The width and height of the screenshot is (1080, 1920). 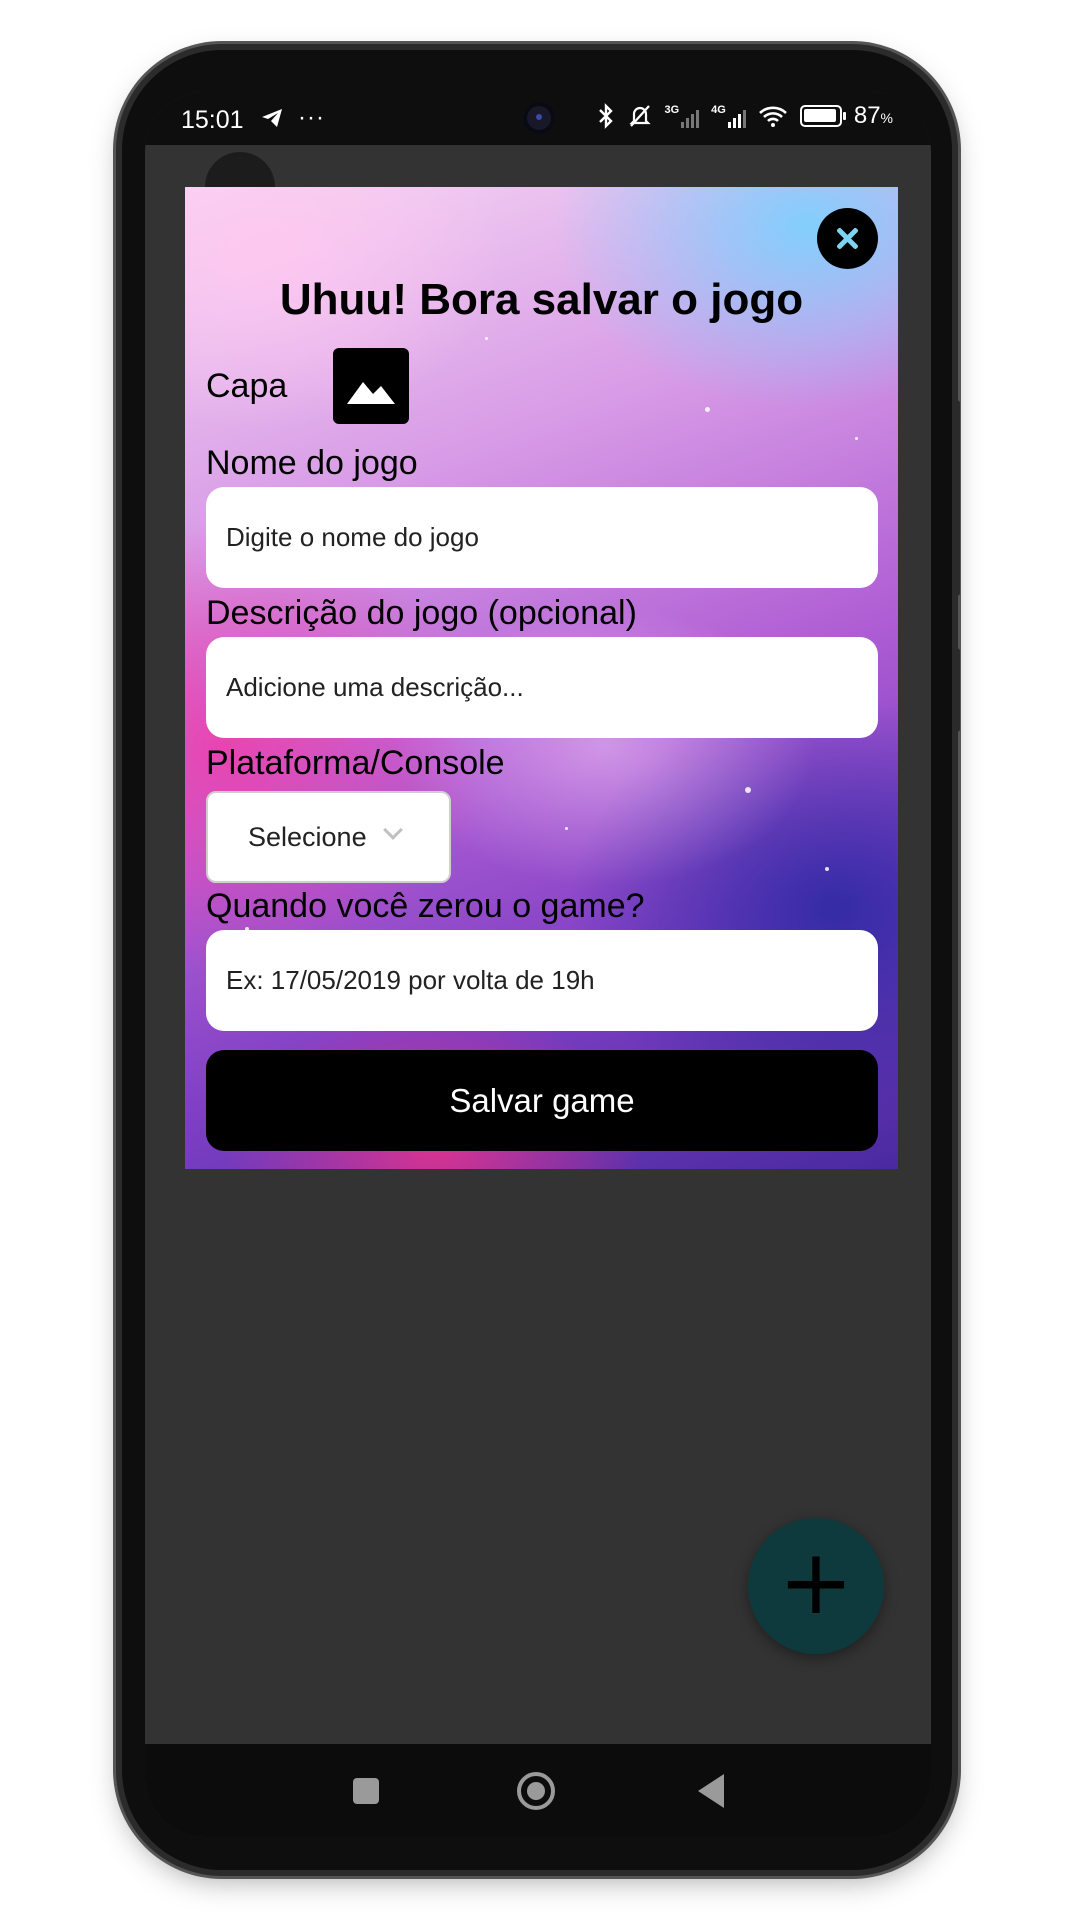 I want to click on image-picker-icon, so click(x=371, y=386).